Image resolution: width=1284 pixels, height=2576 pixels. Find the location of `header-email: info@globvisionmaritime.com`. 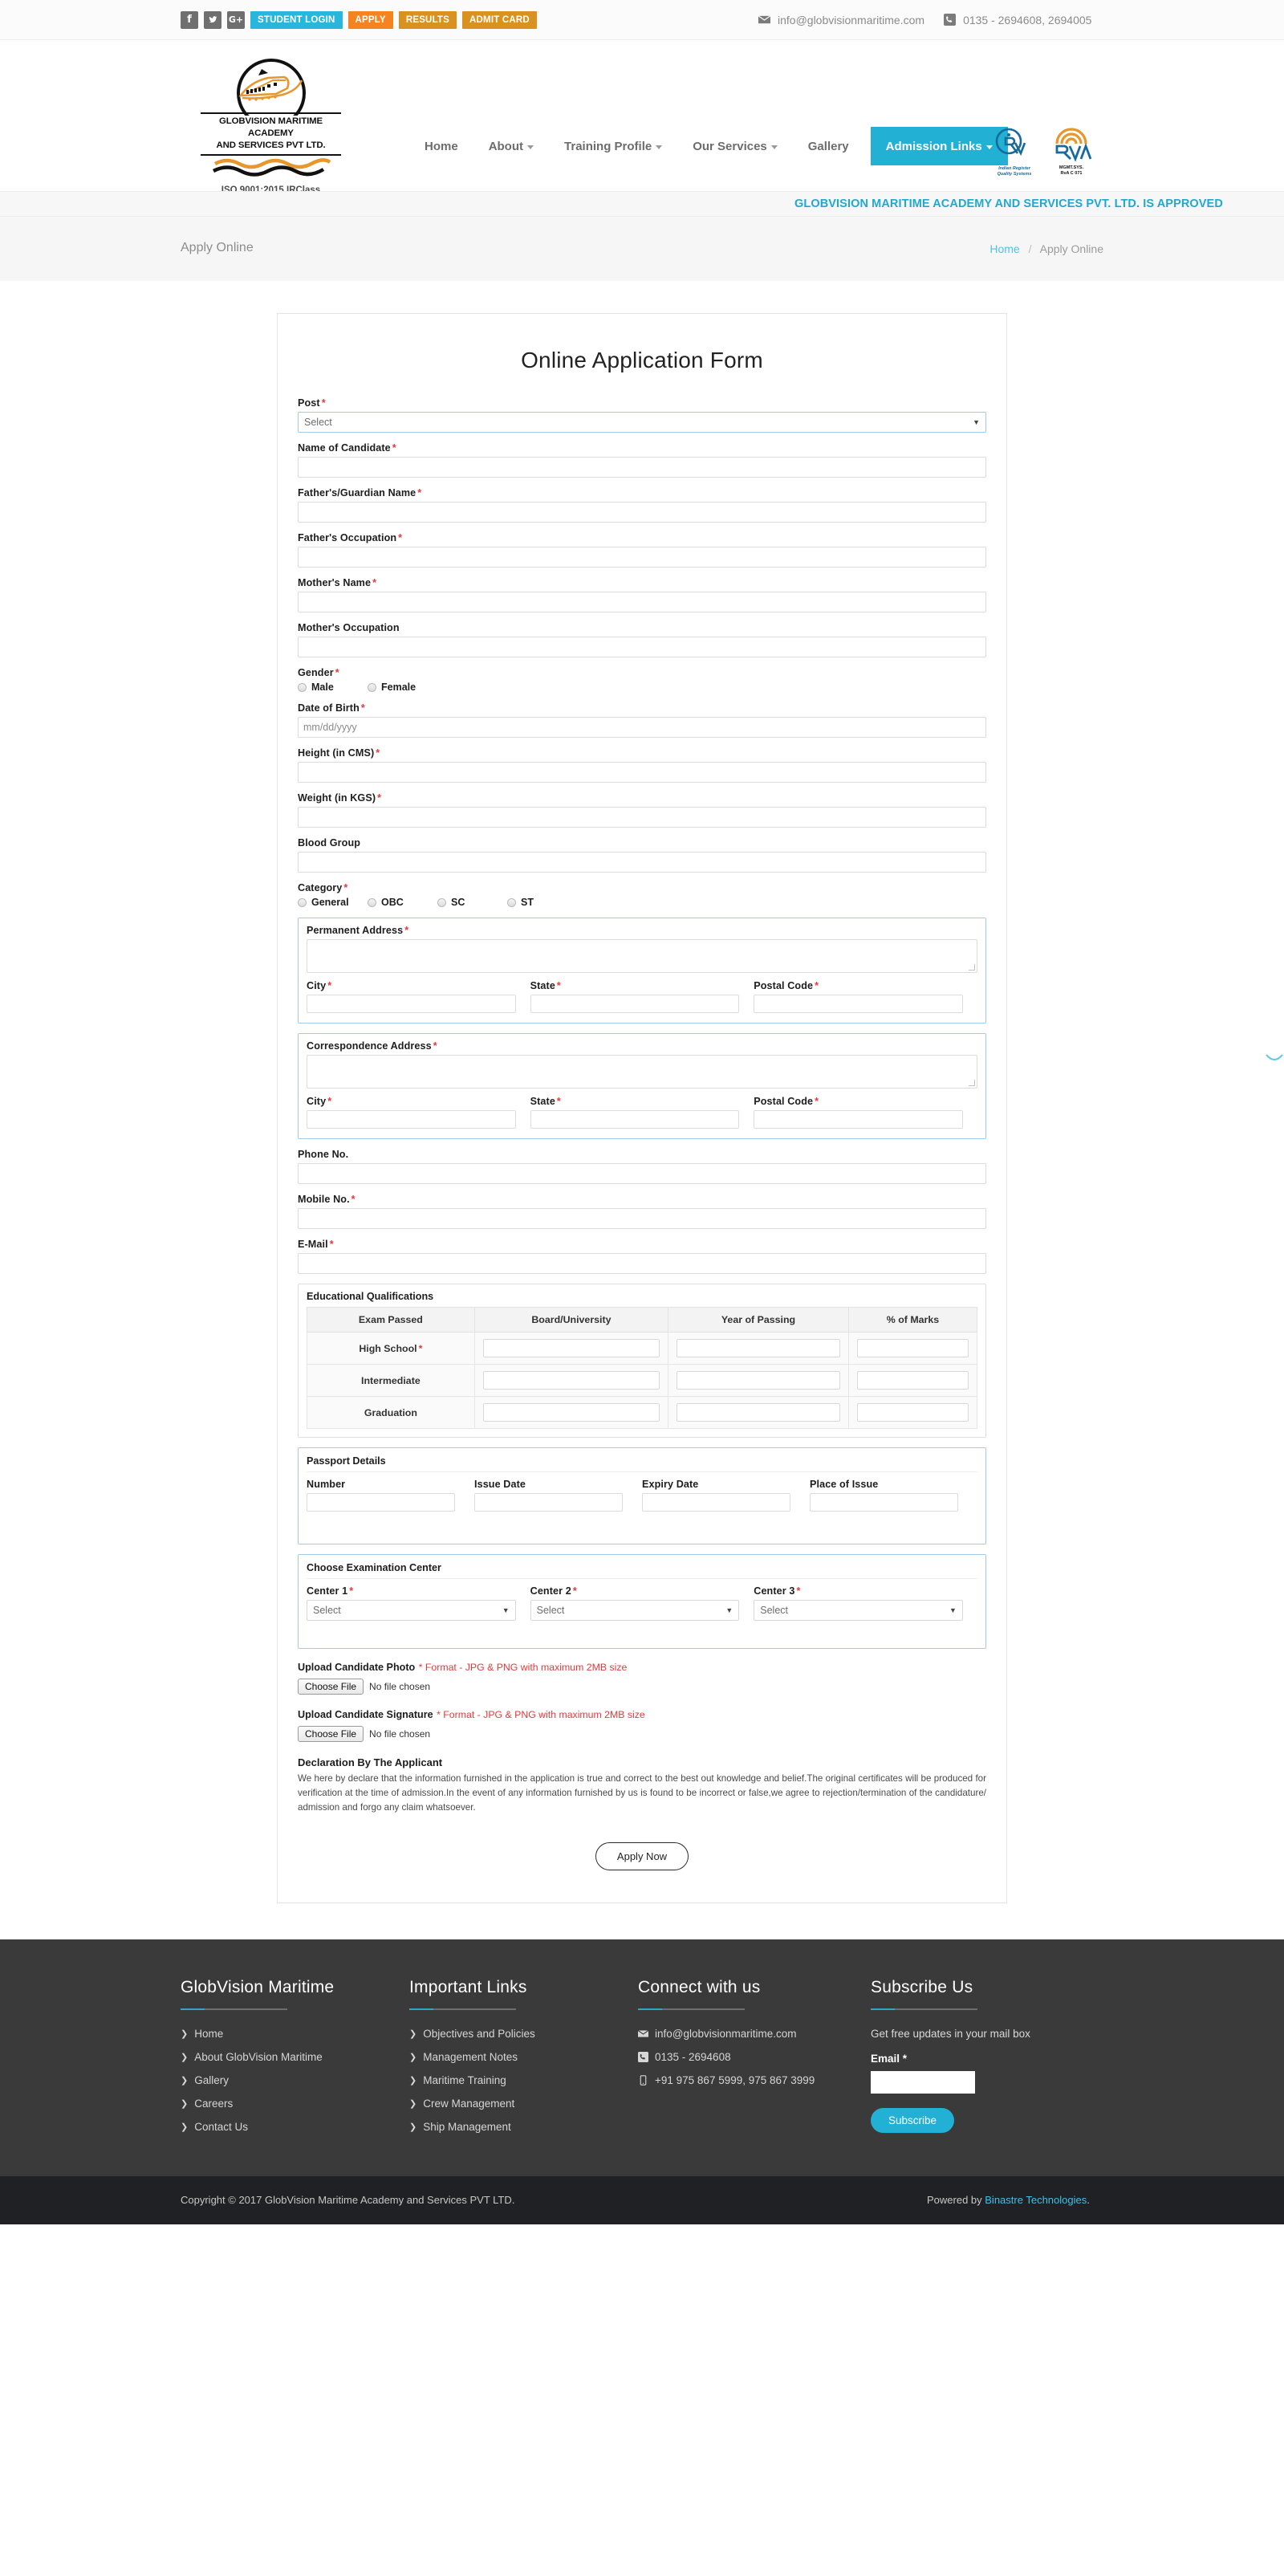

header-email: info@globvisionmaritime.com is located at coordinates (841, 20).